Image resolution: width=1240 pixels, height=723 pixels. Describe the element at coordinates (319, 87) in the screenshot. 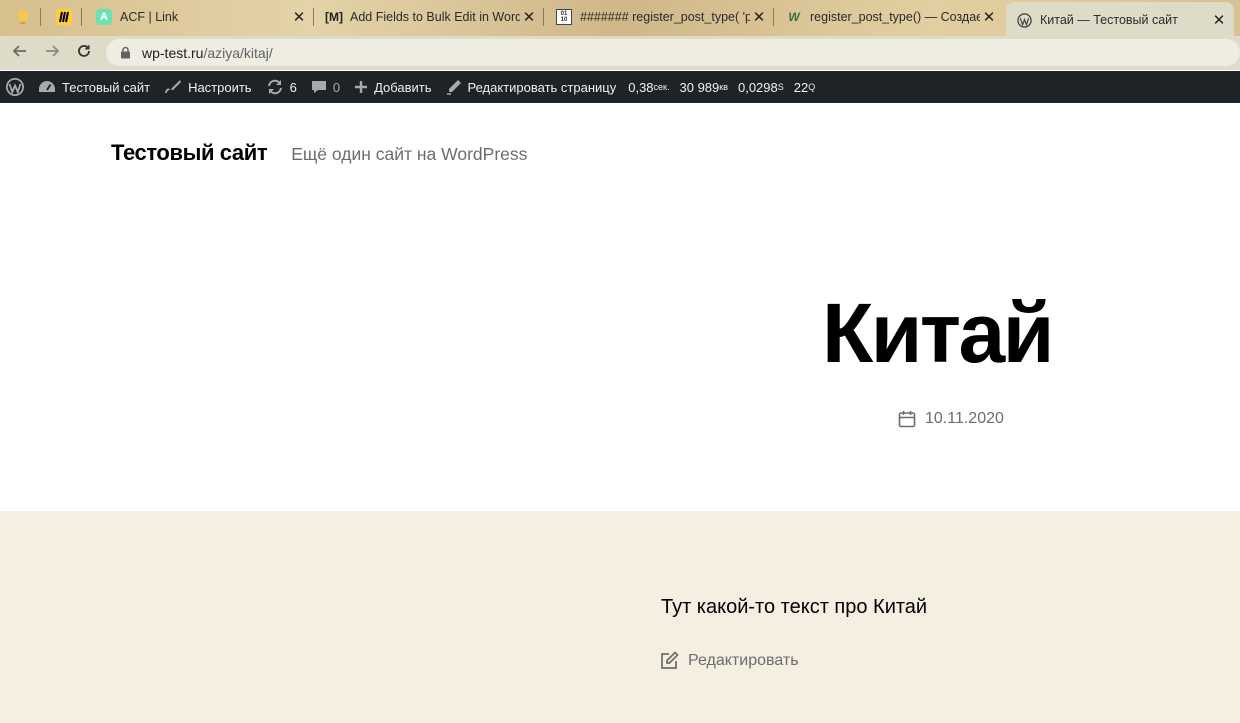

I see `comment-icon` at that location.